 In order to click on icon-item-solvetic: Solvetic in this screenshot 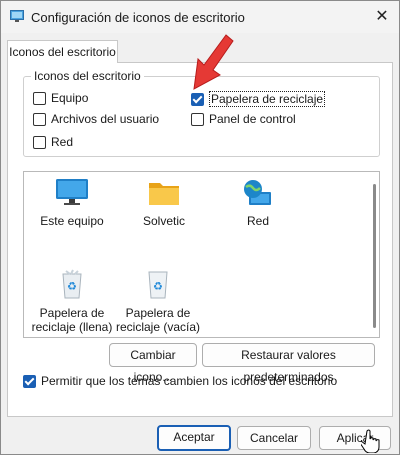, I will do `click(164, 203)`.